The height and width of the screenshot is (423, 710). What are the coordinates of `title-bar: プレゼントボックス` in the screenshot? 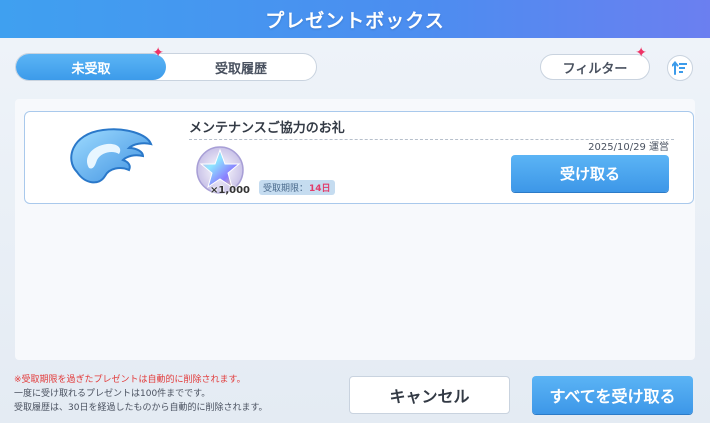 It's located at (355, 19).